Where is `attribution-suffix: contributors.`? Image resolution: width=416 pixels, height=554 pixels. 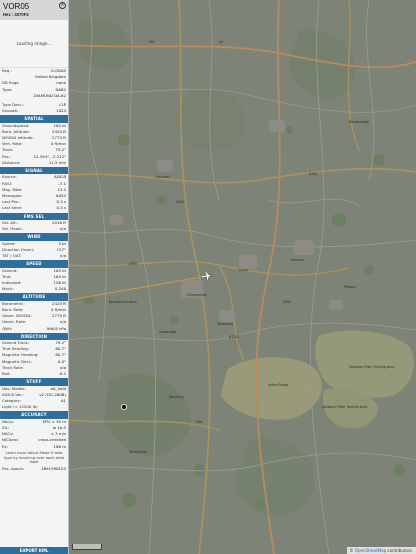 attribution-suffix: contributors. is located at coordinates (400, 550).